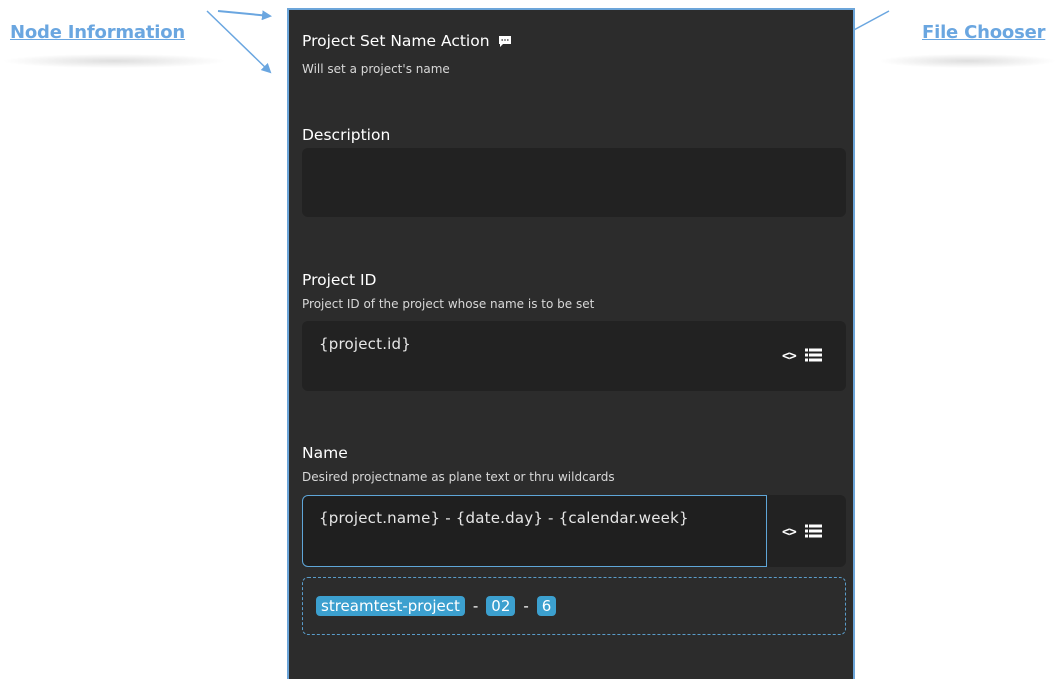 Image resolution: width=1055 pixels, height=679 pixels. Describe the element at coordinates (239, 42) in the screenshot. I see `arrow-to-subtitle` at that location.